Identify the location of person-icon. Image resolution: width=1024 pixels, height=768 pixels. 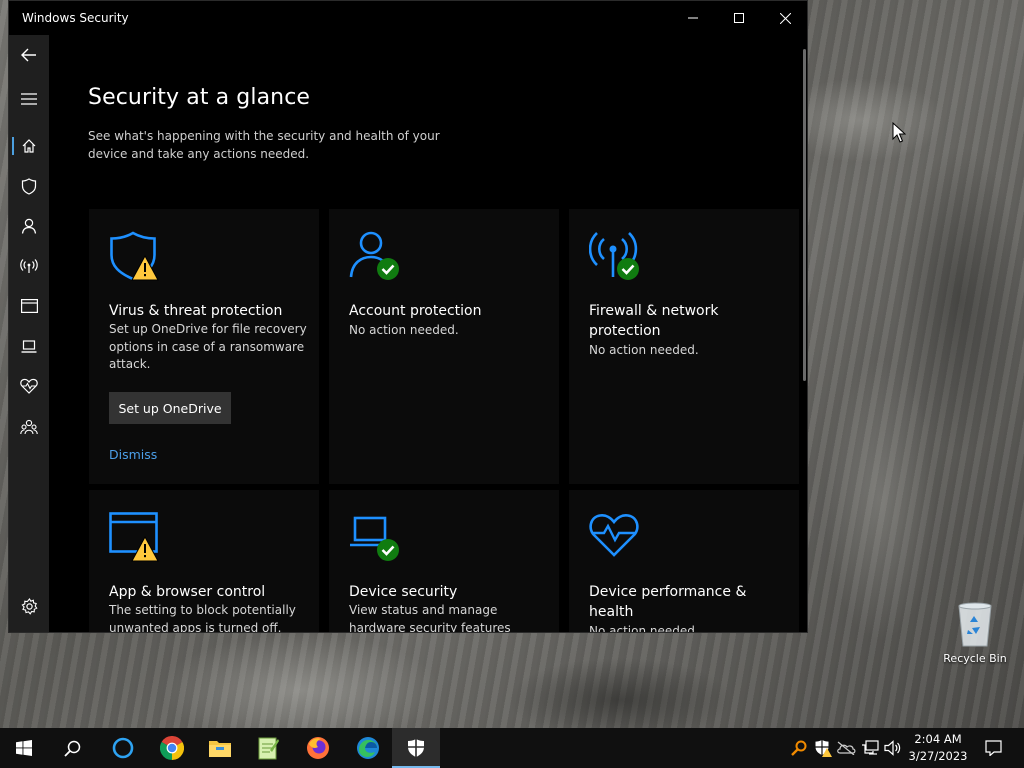
(29, 226).